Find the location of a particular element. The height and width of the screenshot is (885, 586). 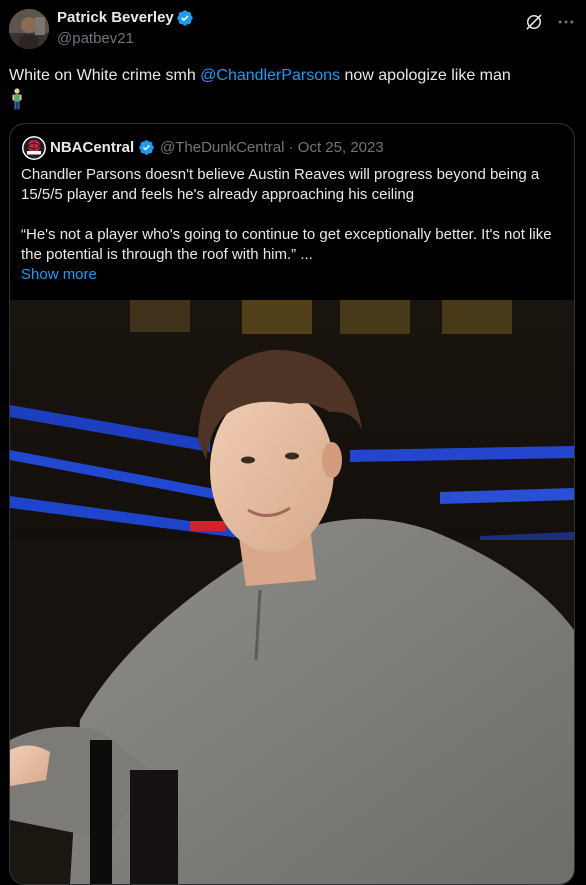

verified-badge-icon is located at coordinates (185, 18).